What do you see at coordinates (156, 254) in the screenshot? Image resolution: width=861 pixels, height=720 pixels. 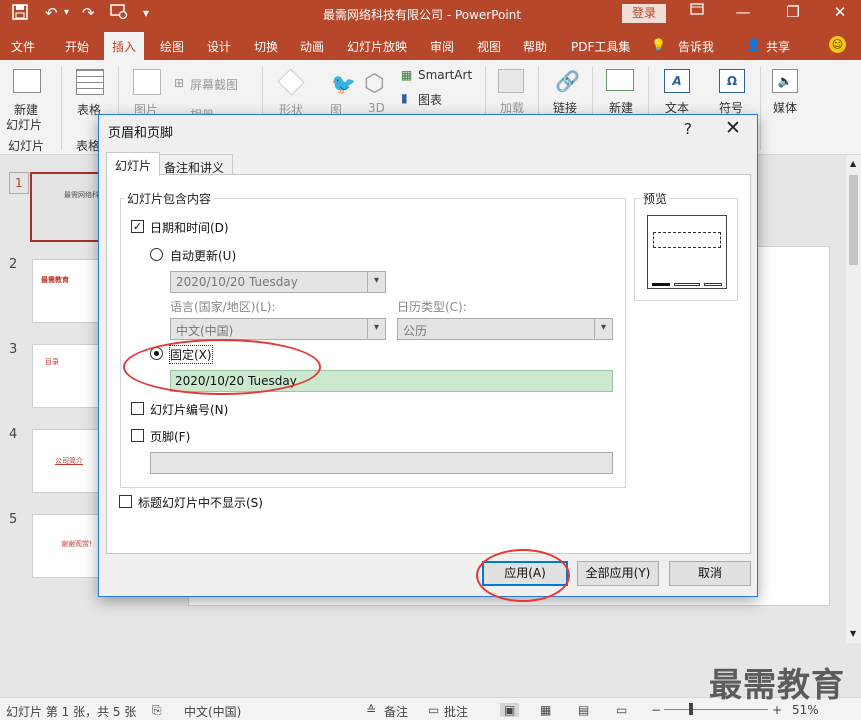 I see `auto-update-radio` at bounding box center [156, 254].